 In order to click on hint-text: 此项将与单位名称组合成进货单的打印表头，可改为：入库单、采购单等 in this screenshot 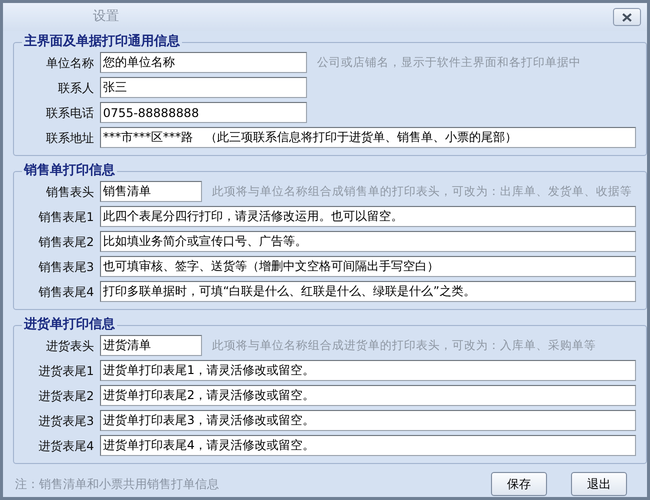, I will do `click(404, 345)`.